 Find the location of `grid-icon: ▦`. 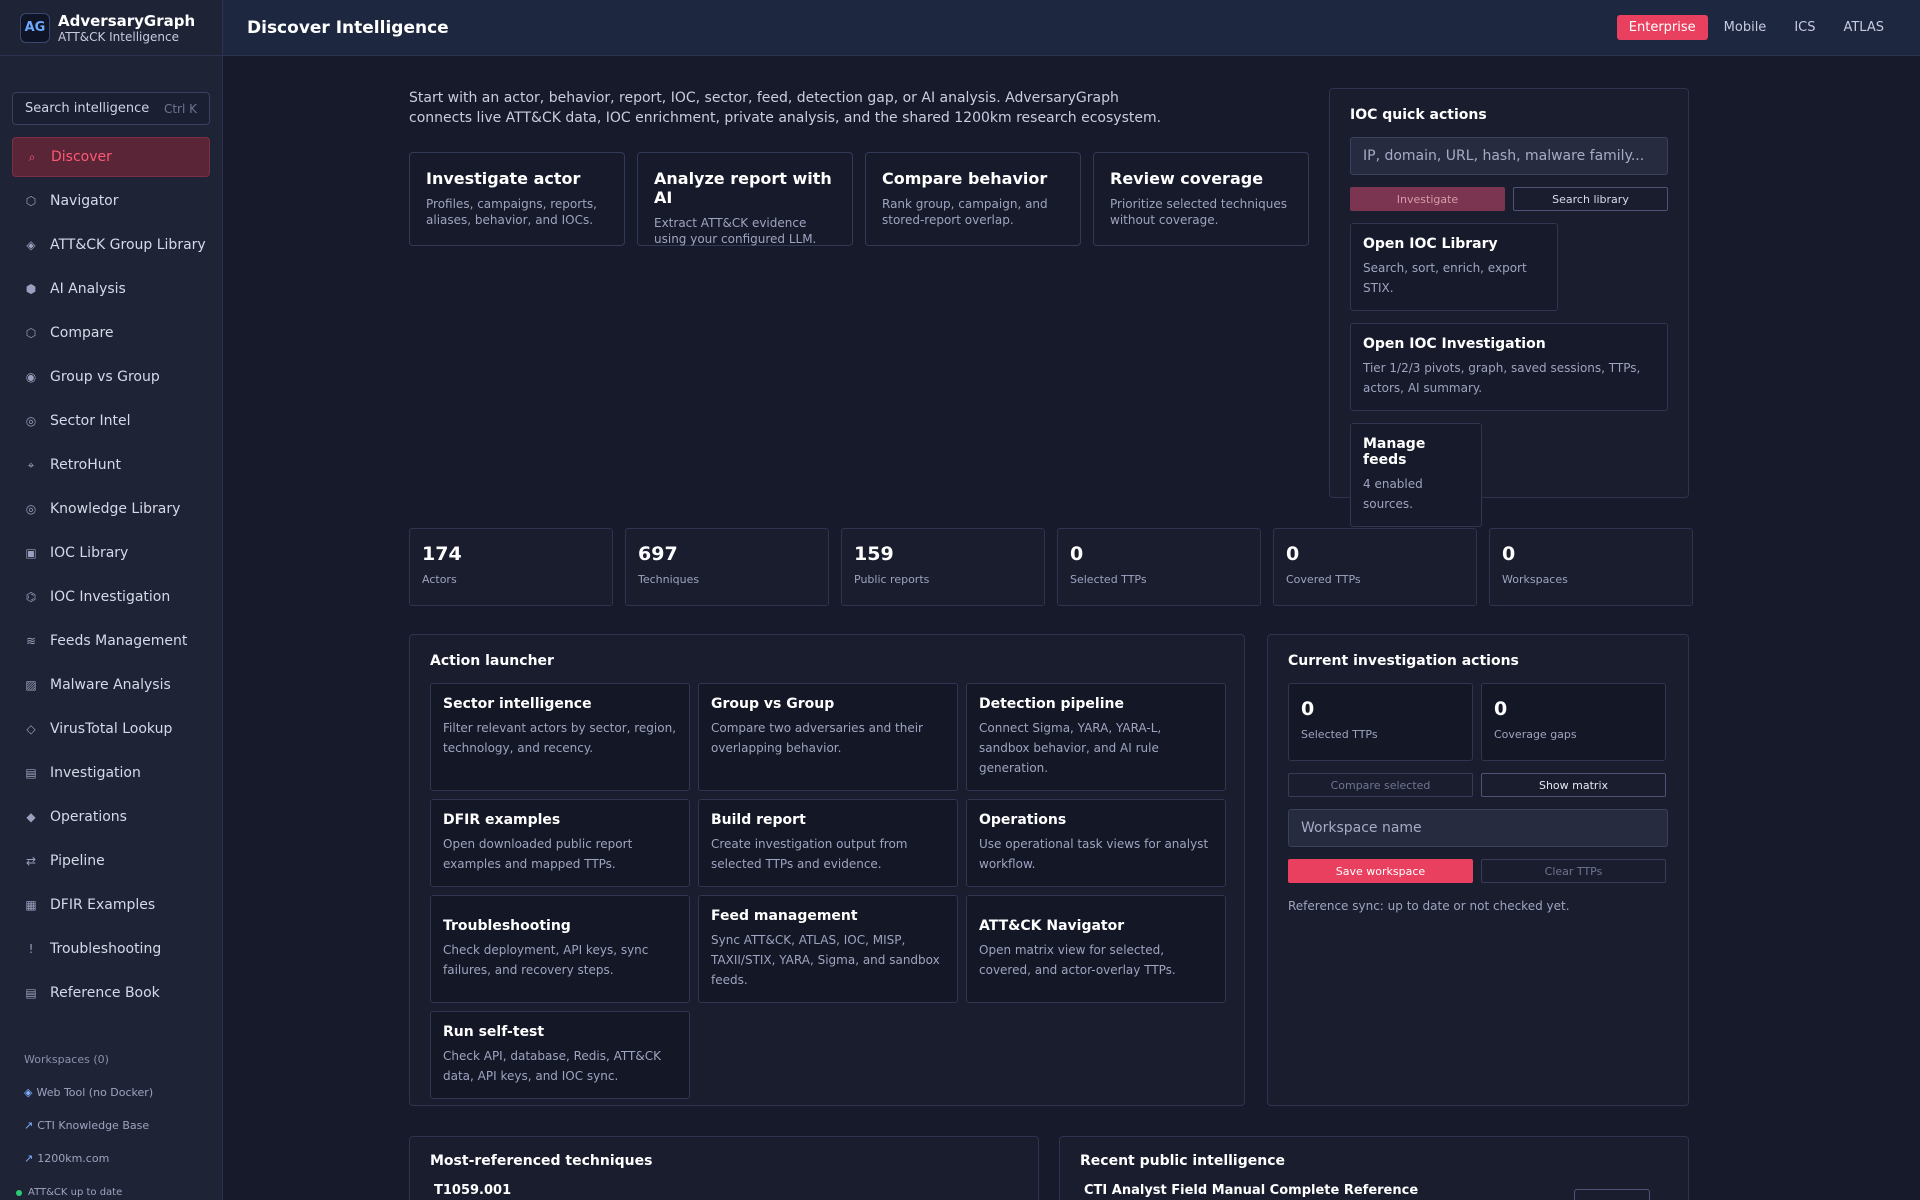

grid-icon: ▦ is located at coordinates (31, 905).